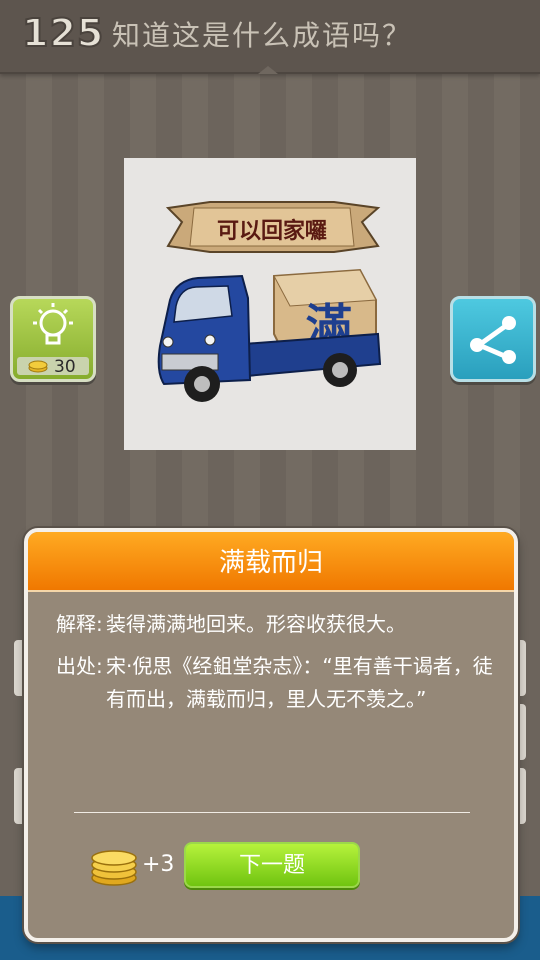 The image size is (540, 960). I want to click on explanation-text: 装得满满地回来。形容收获很大。, so click(256, 624).